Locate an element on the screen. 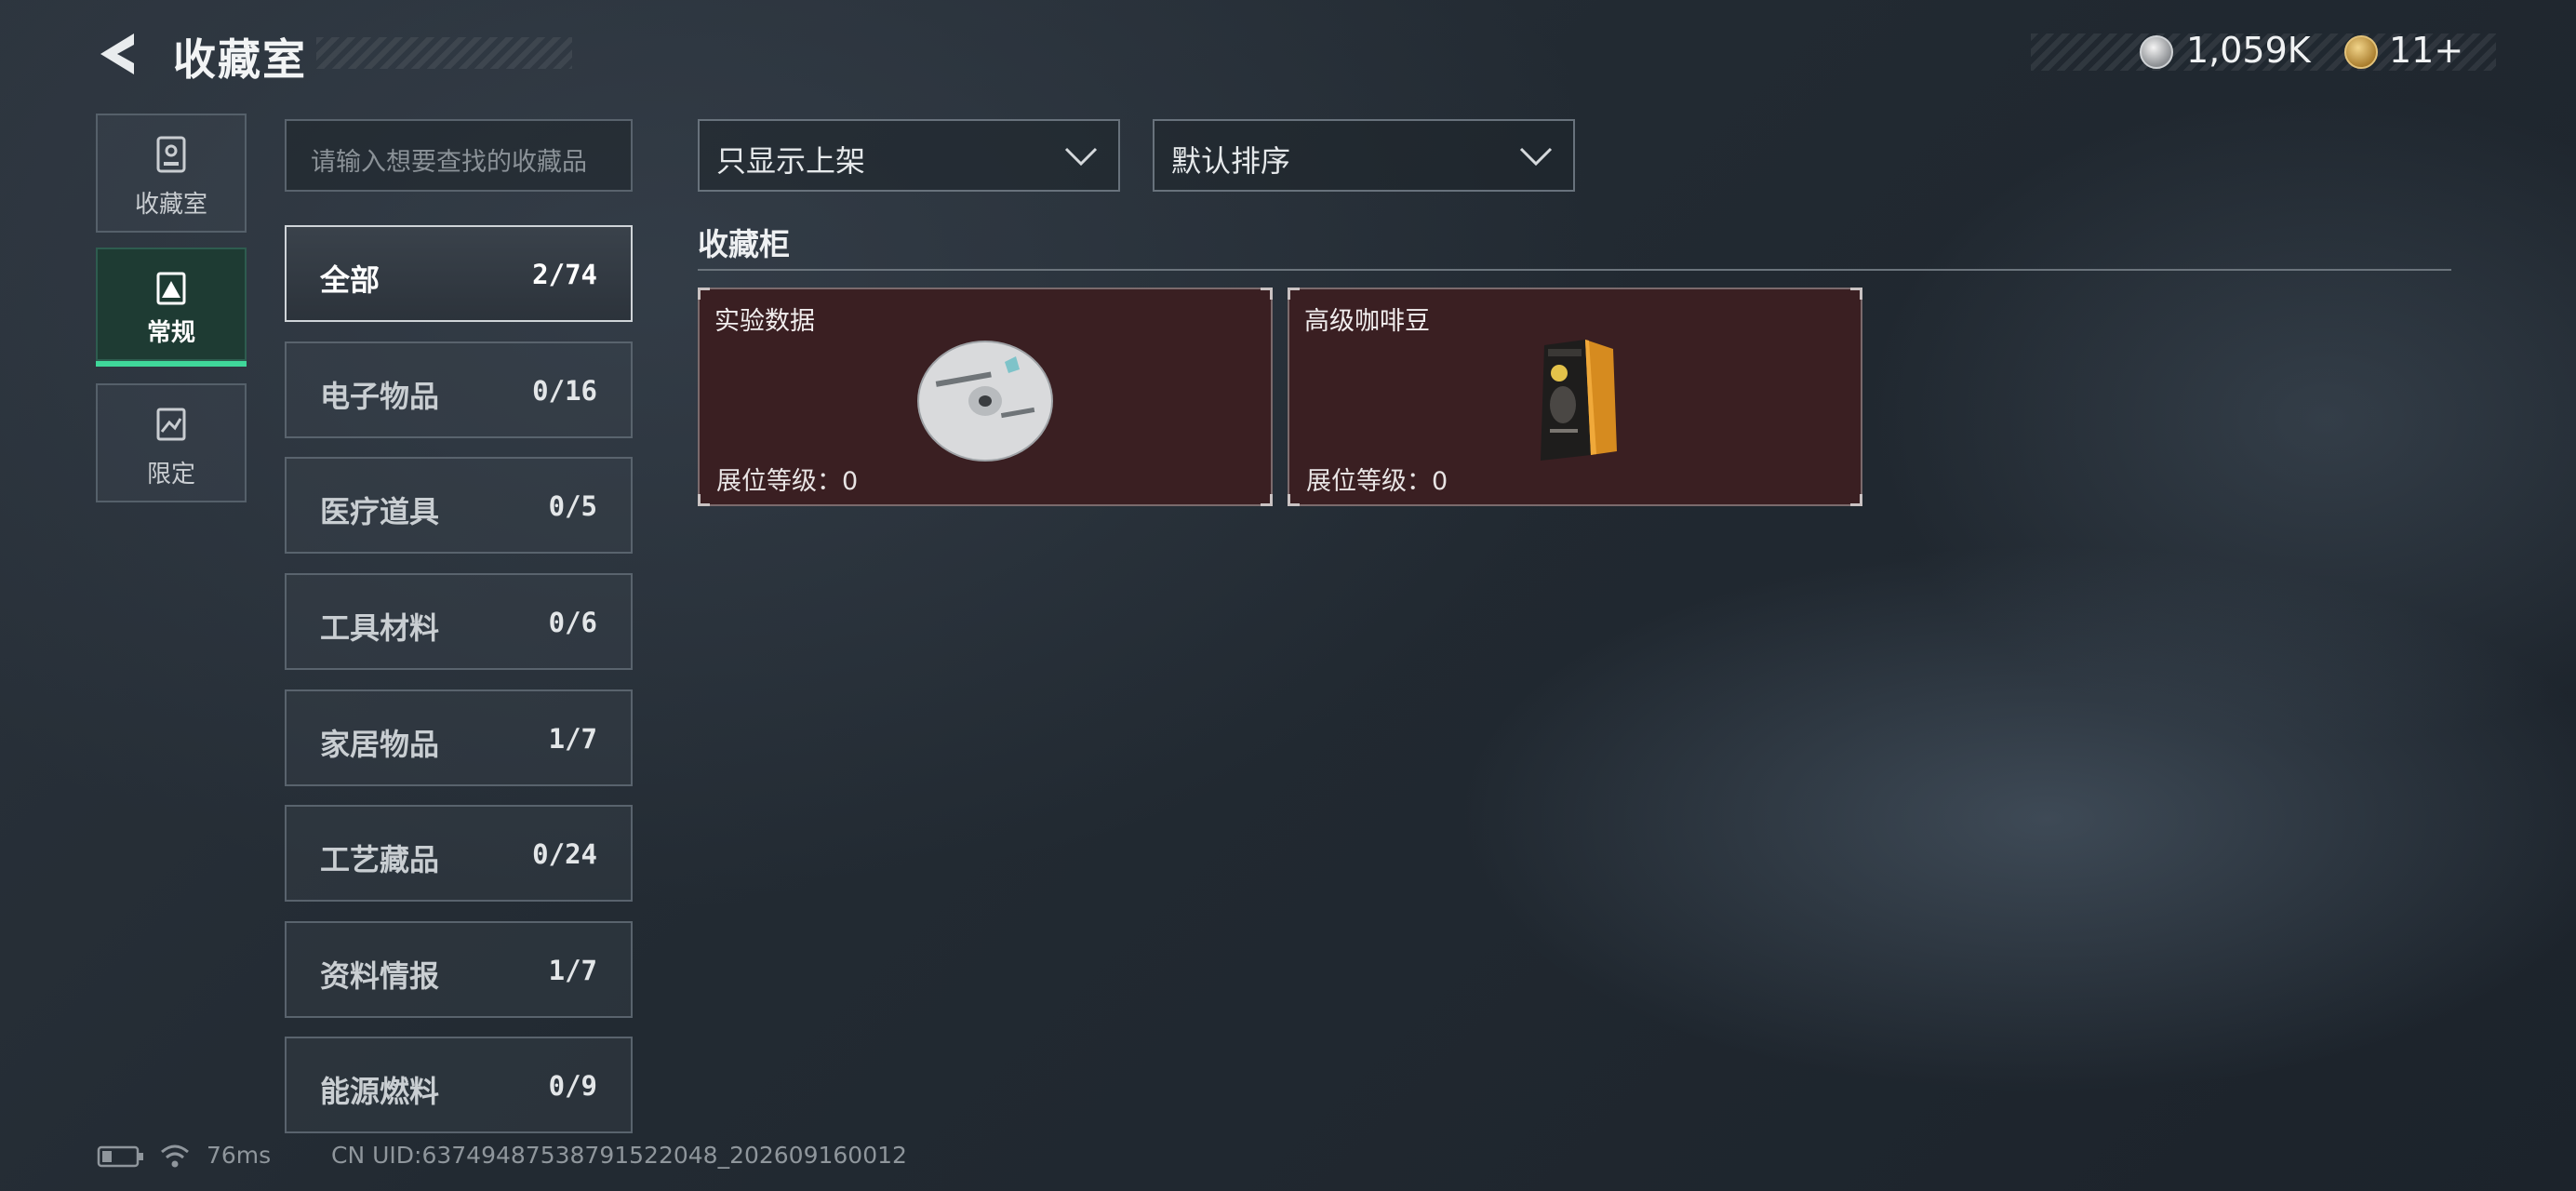 This screenshot has width=2576, height=1191. category-name: 资料情报 is located at coordinates (380, 976).